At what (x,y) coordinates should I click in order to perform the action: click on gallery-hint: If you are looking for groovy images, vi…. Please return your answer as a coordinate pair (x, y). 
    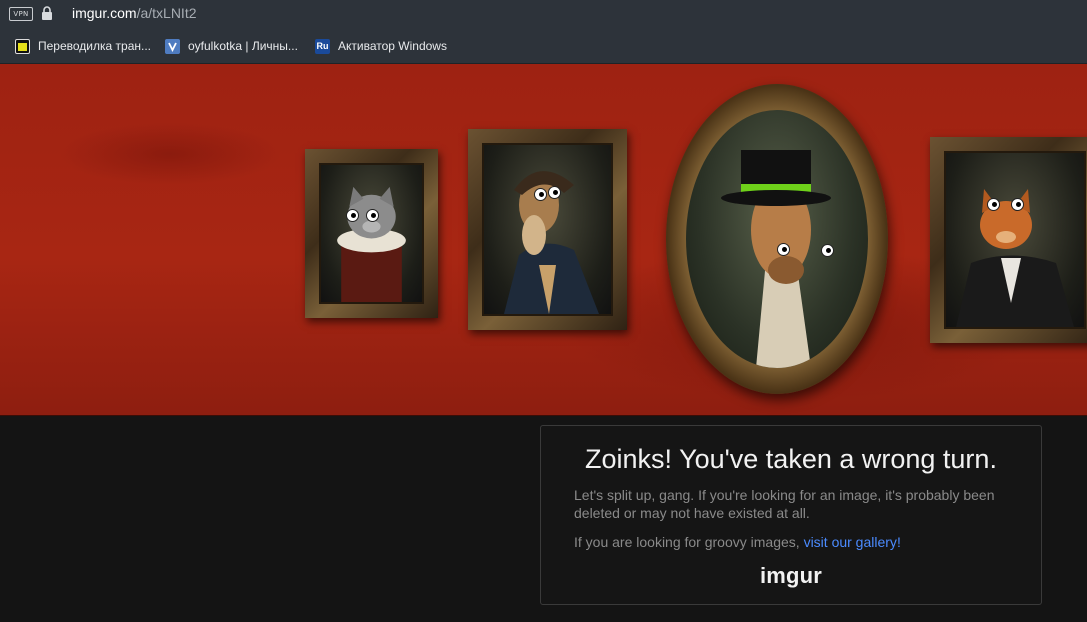
    Looking at the image, I should click on (794, 542).